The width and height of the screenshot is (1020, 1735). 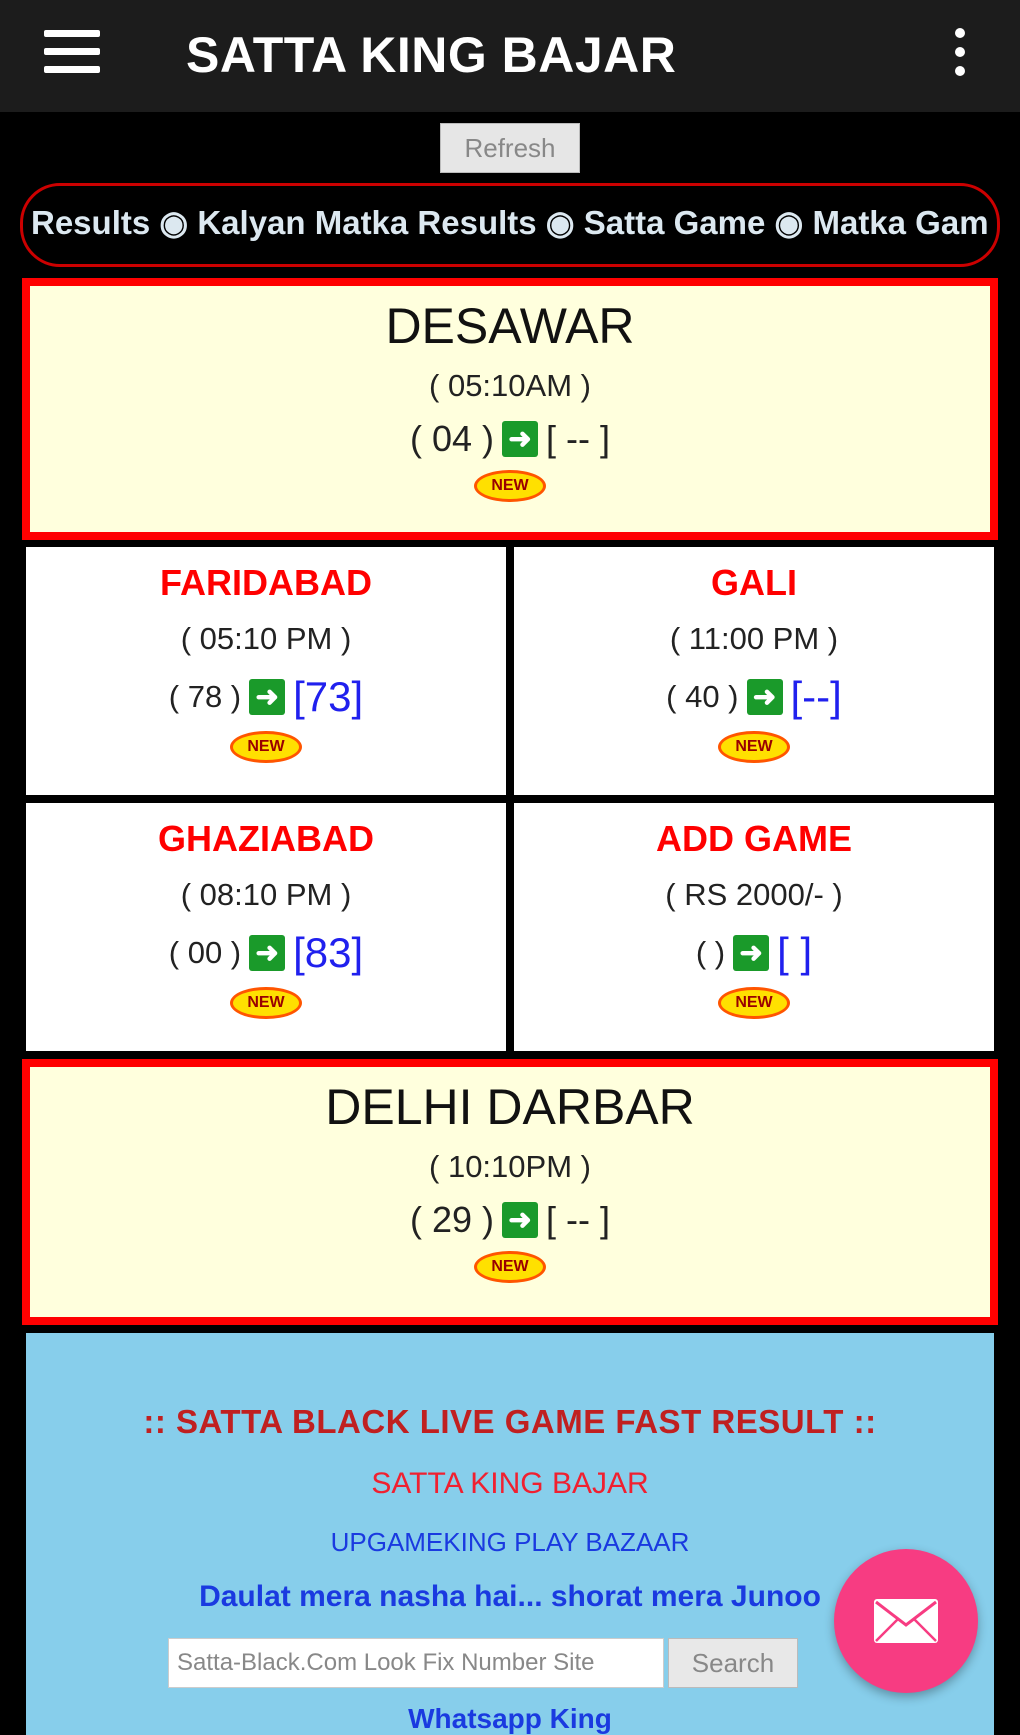 What do you see at coordinates (754, 927) in the screenshot?
I see `game-card-add-game: ADD GAME ( RS 2000/- ) ( ) ➜ [ ] NEW` at bounding box center [754, 927].